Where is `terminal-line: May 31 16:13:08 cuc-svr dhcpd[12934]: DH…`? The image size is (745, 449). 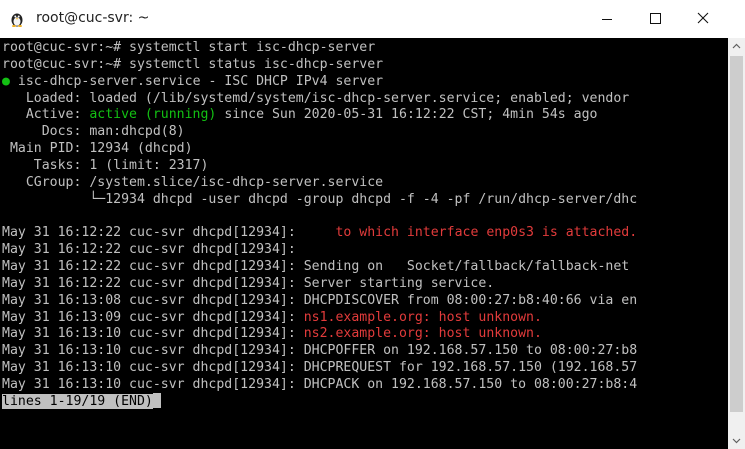
terminal-line: May 31 16:13:08 cuc-svr dhcpd[12934]: DH… is located at coordinates (319, 300).